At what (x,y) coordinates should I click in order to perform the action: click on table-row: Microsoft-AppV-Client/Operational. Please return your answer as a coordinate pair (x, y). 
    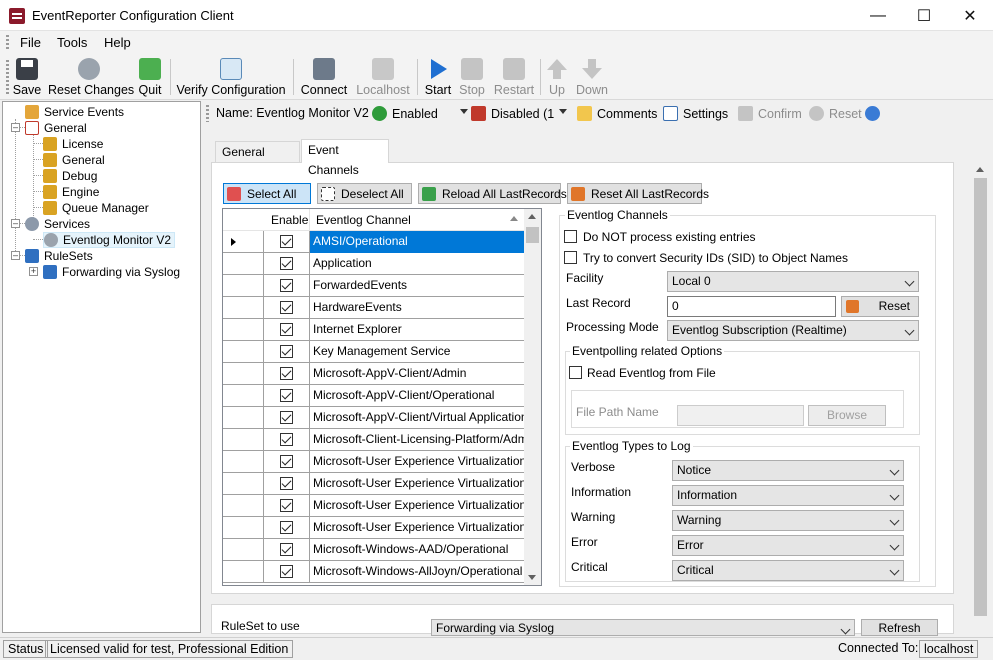
    Looking at the image, I should click on (373, 396).